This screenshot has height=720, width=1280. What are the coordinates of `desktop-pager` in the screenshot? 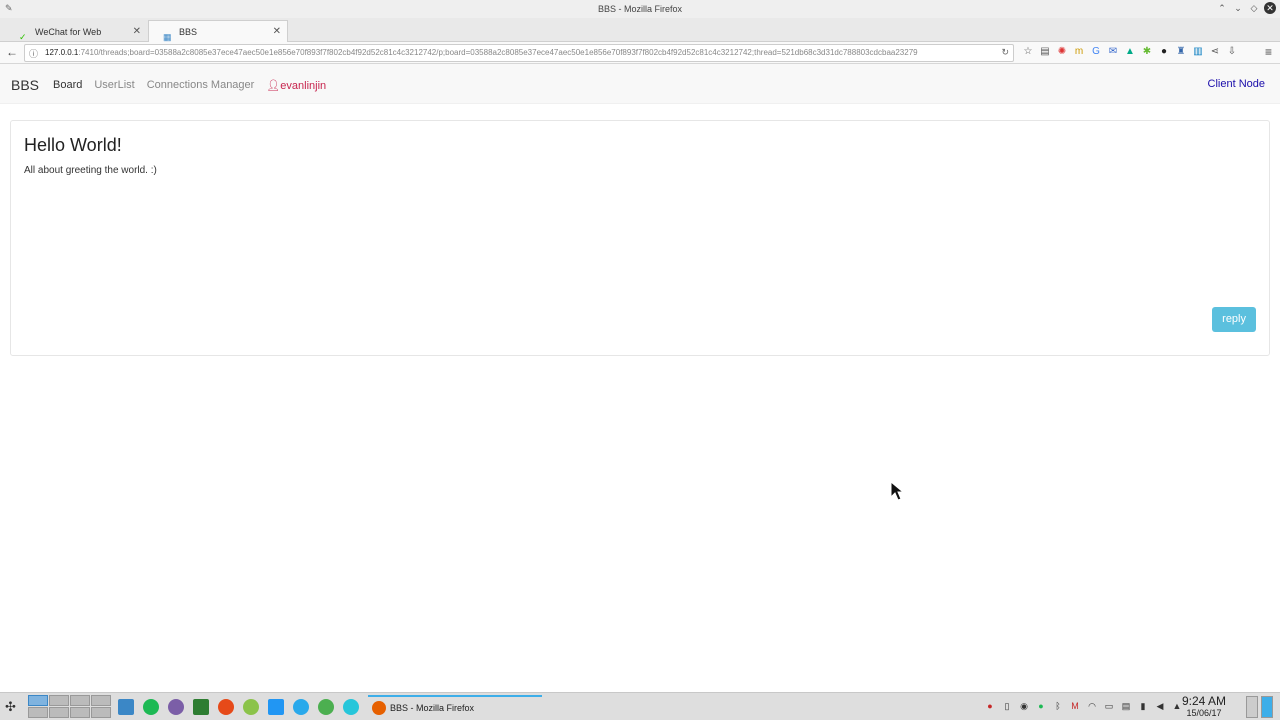 It's located at (69, 706).